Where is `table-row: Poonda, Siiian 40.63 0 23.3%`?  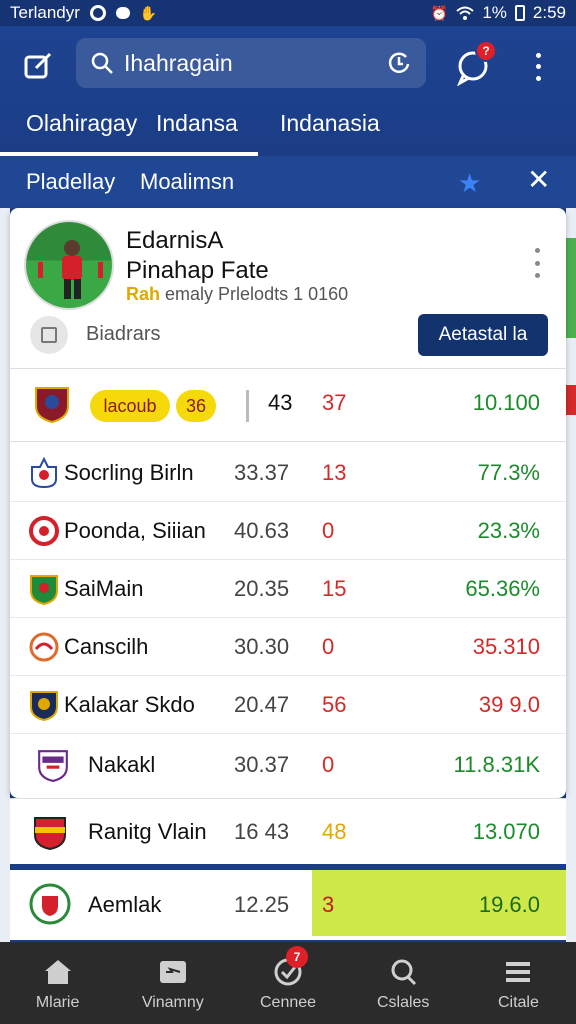 table-row: Poonda, Siiian 40.63 0 23.3% is located at coordinates (288, 531).